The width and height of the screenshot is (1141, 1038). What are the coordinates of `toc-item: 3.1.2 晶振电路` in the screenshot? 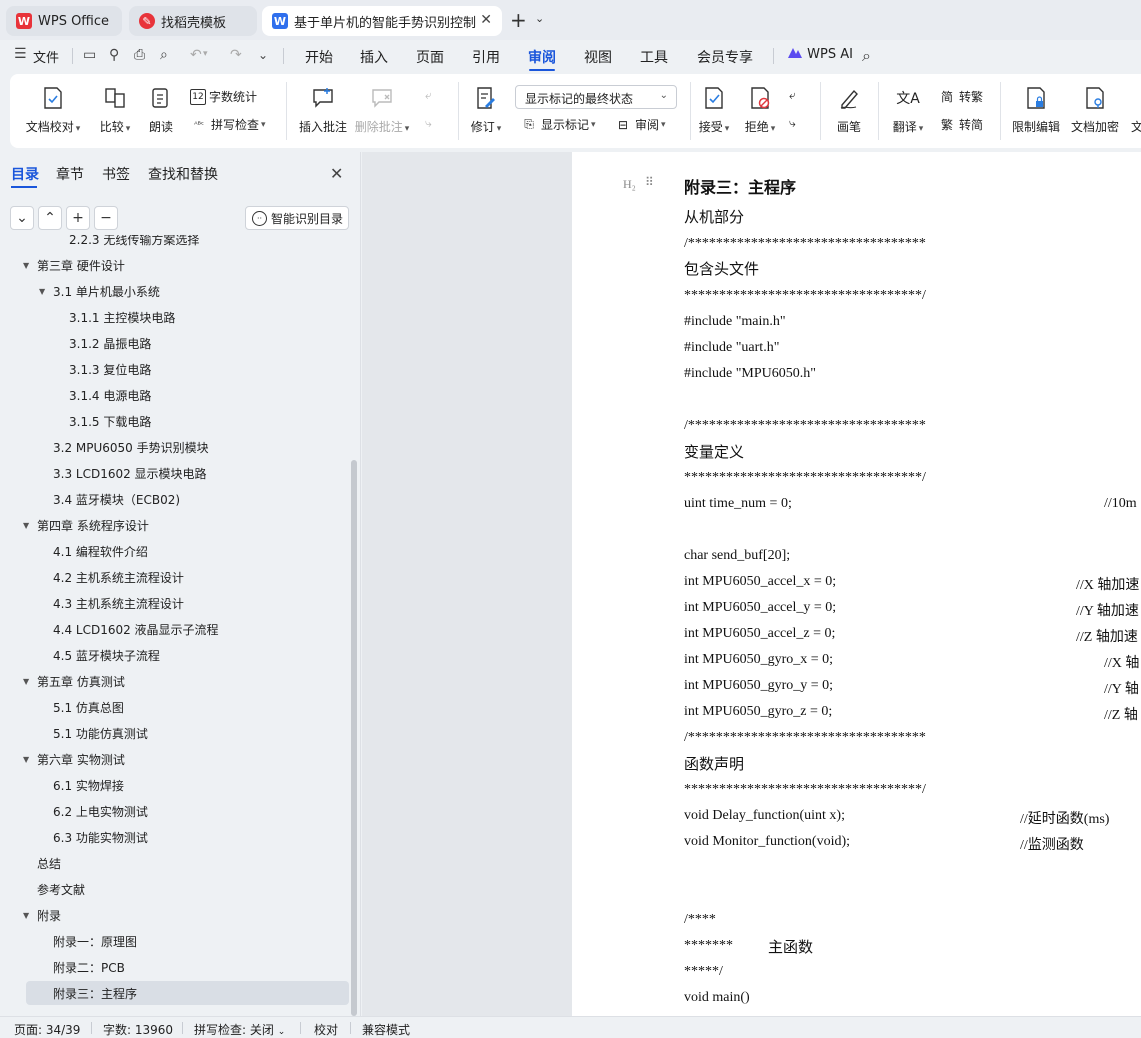 It's located at (187, 343).